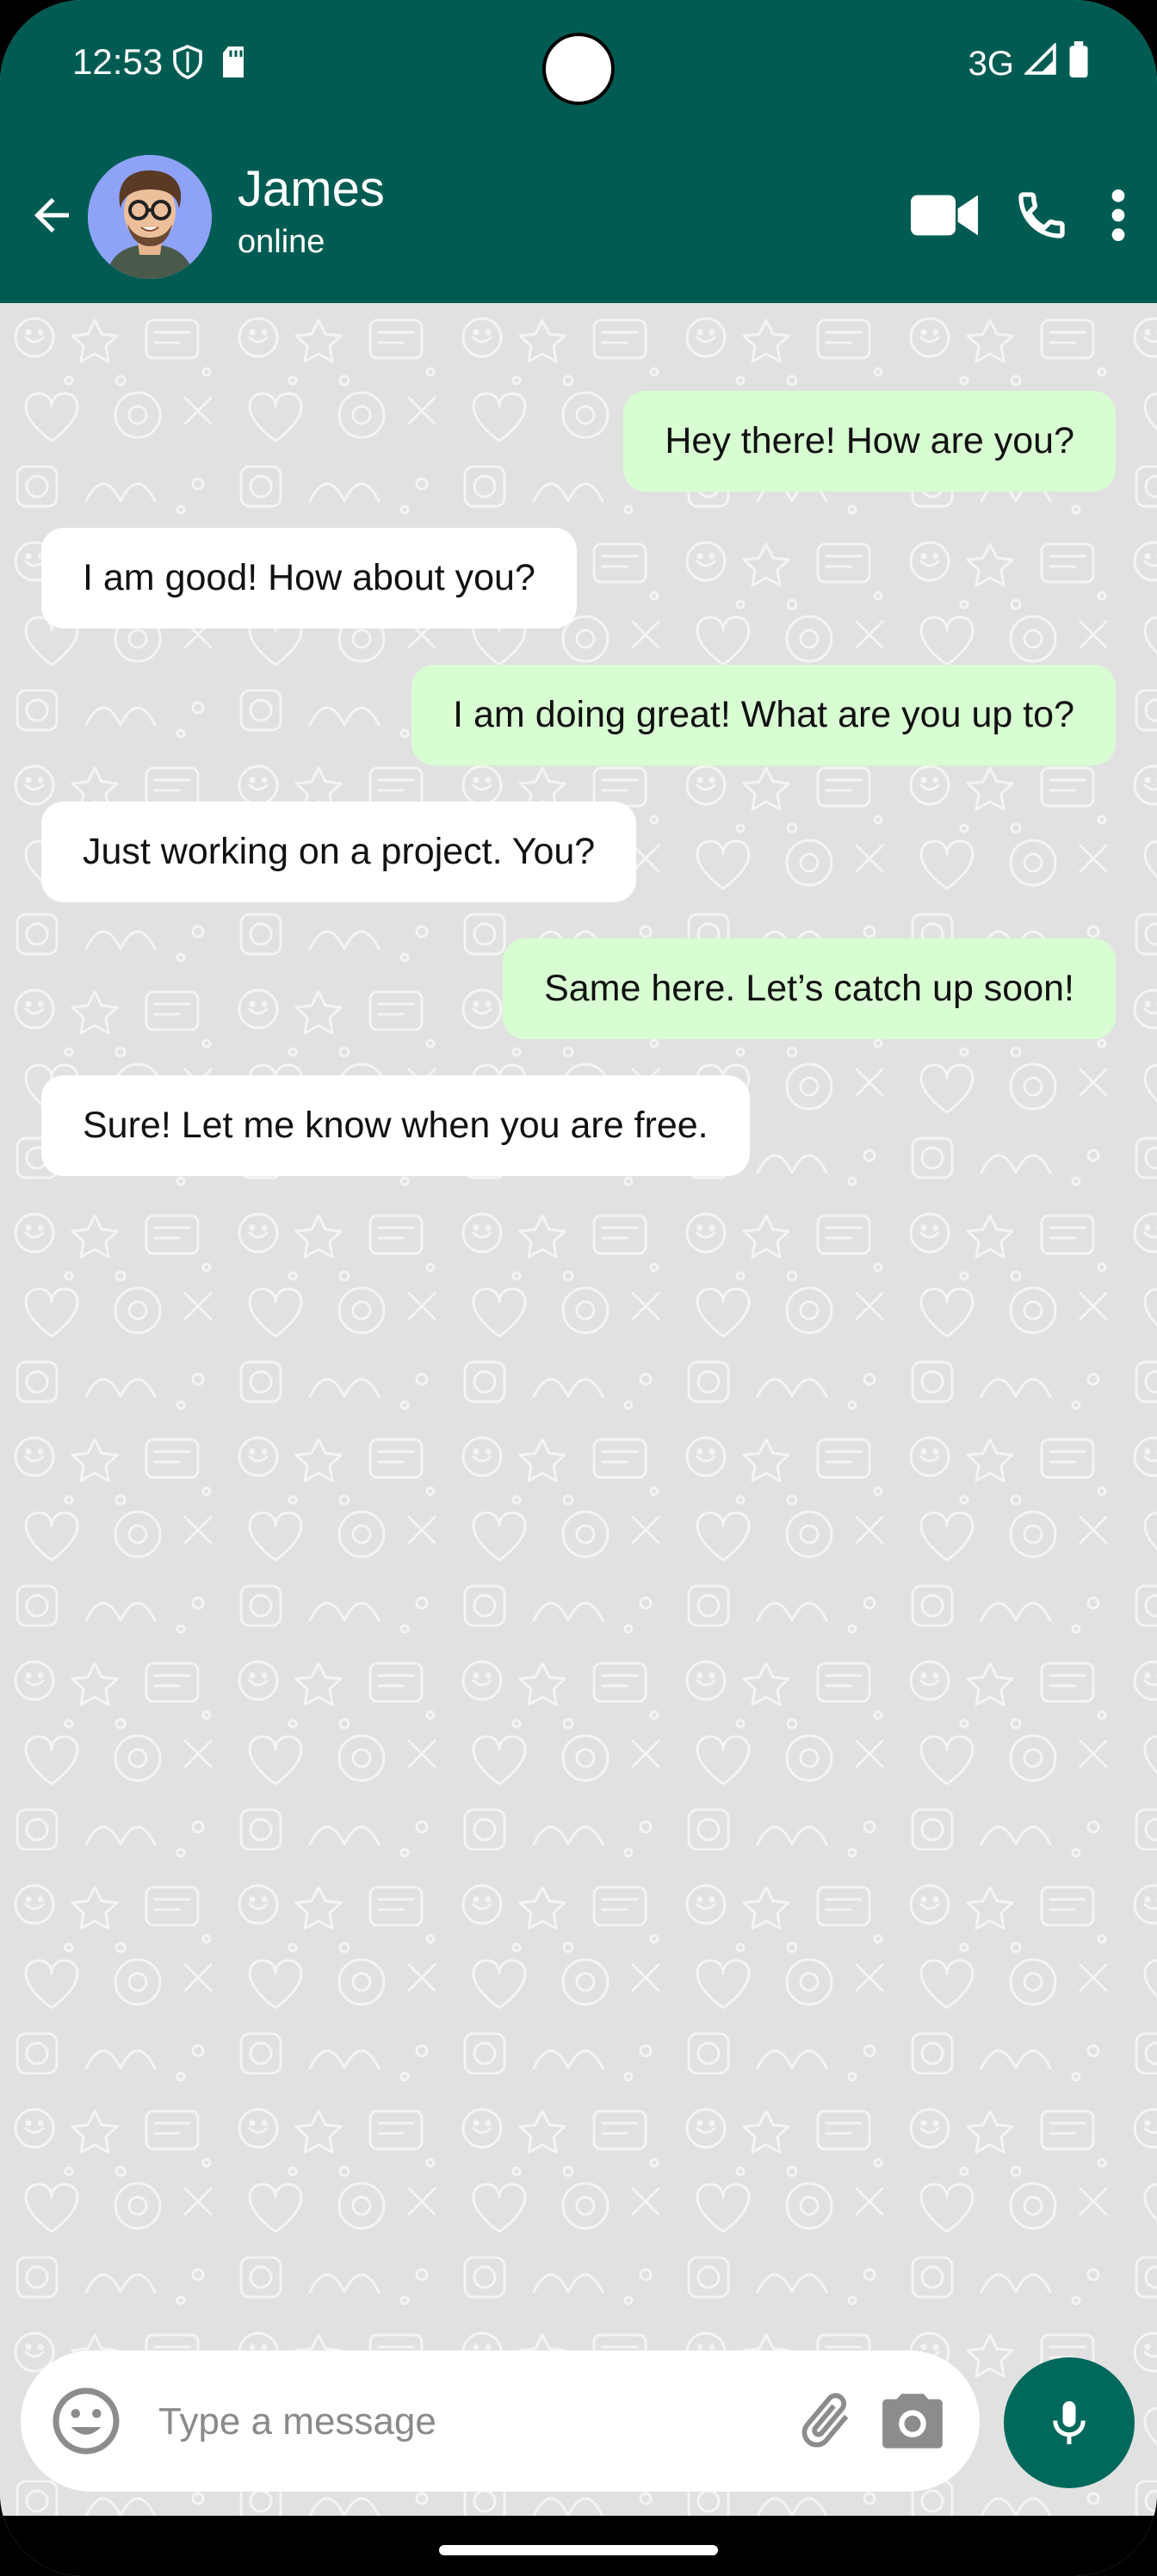 This screenshot has height=2576, width=1157. What do you see at coordinates (477, 2422) in the screenshot?
I see `message-input` at bounding box center [477, 2422].